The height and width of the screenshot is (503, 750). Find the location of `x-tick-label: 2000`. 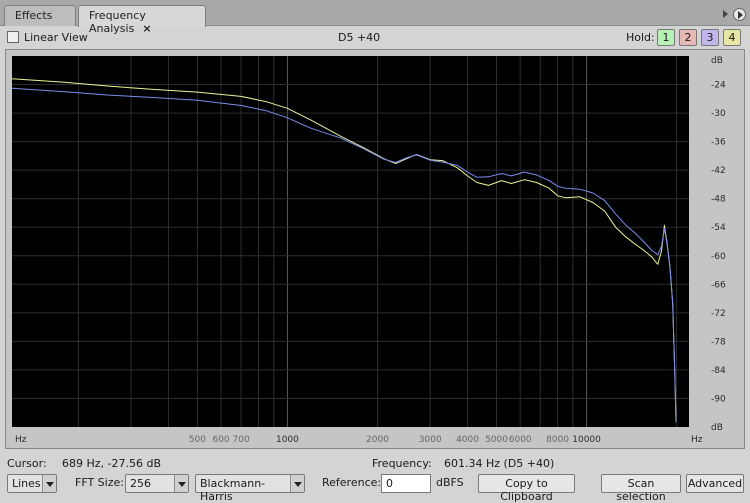

x-tick-label: 2000 is located at coordinates (377, 440).